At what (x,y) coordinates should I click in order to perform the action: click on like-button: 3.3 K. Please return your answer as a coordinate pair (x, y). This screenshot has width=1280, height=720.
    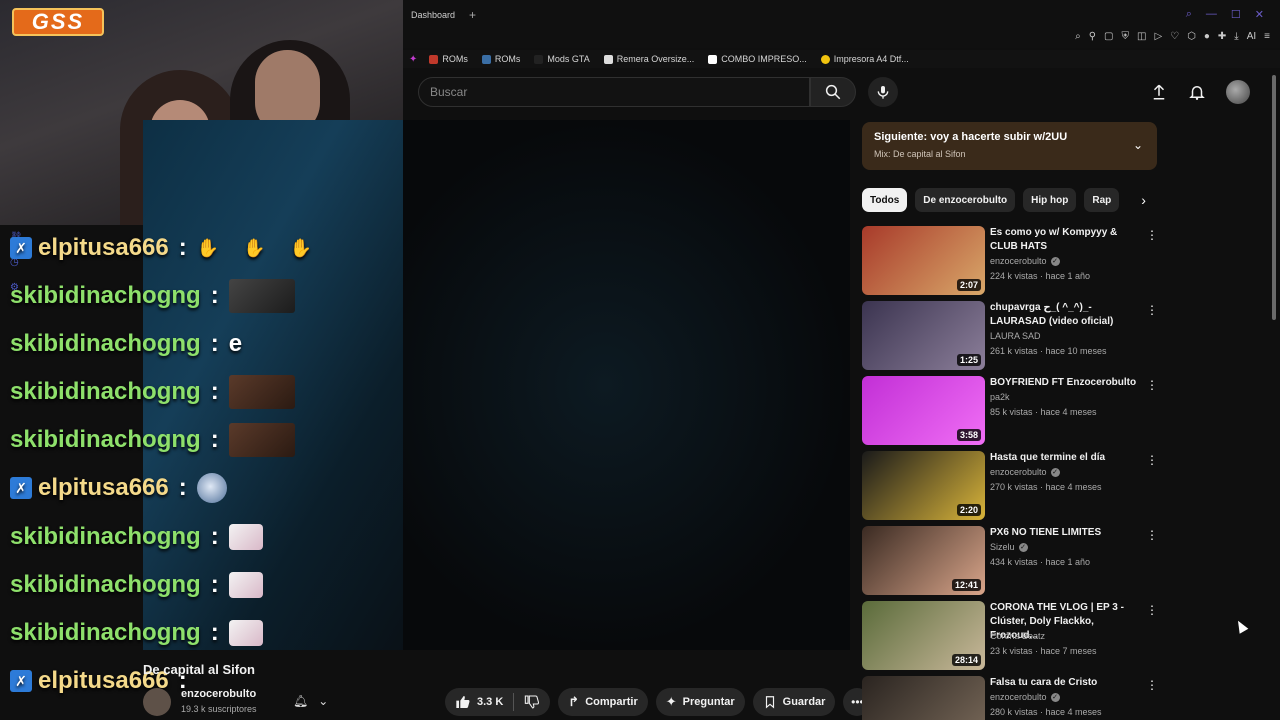
    Looking at the image, I should click on (479, 702).